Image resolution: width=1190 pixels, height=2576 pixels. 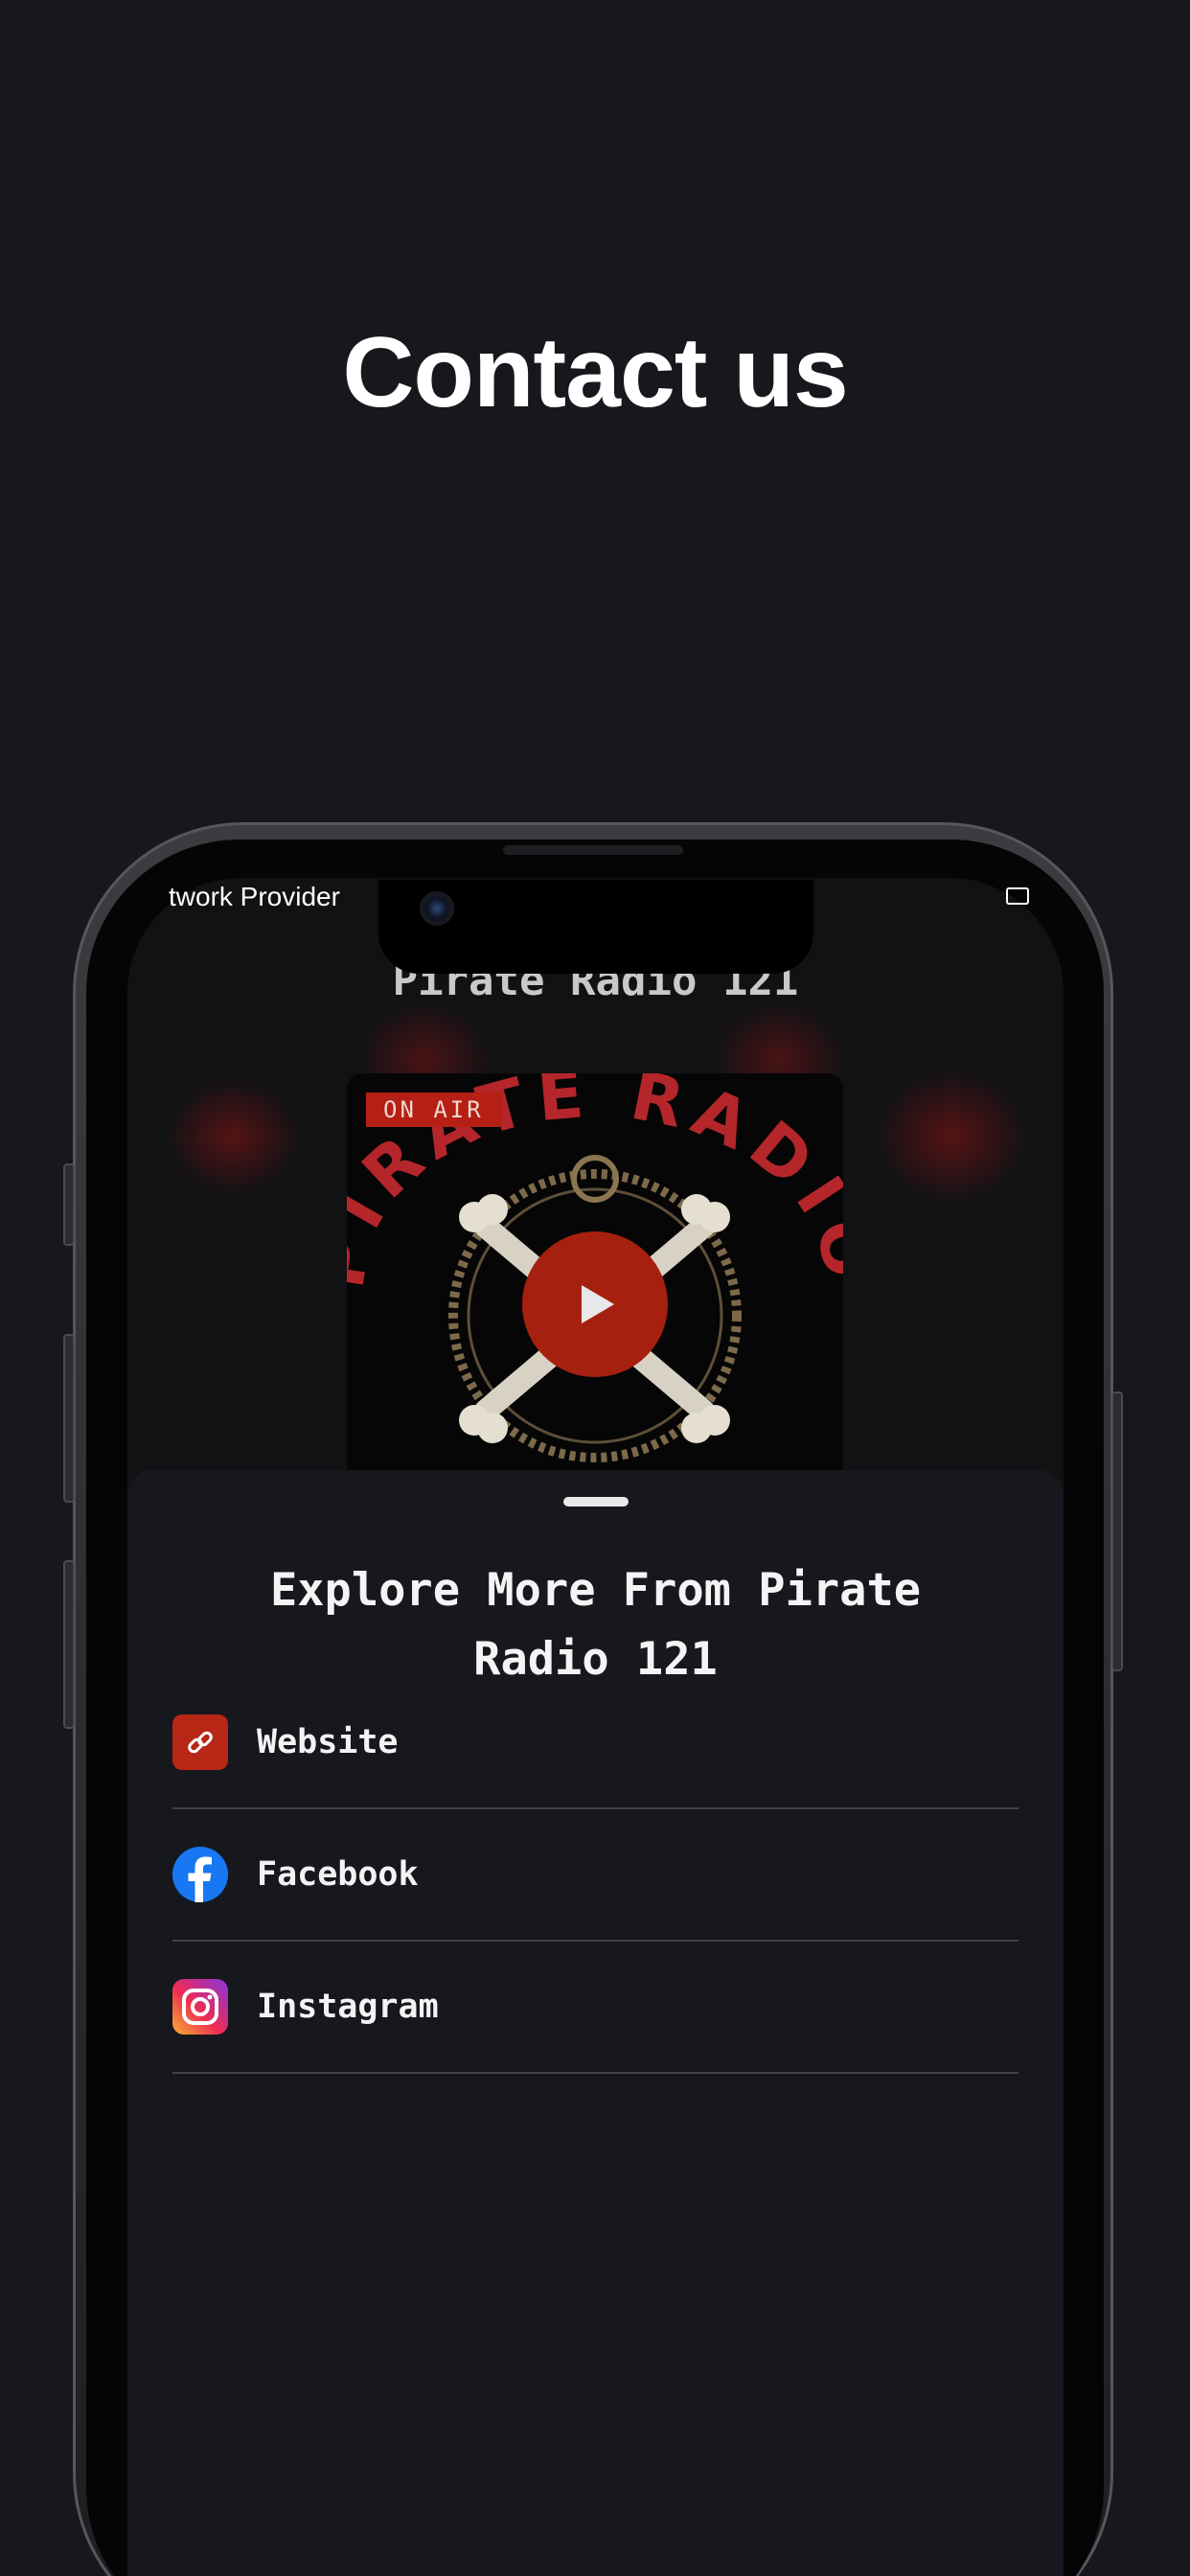 I want to click on volume-down-button, so click(x=69, y=1644).